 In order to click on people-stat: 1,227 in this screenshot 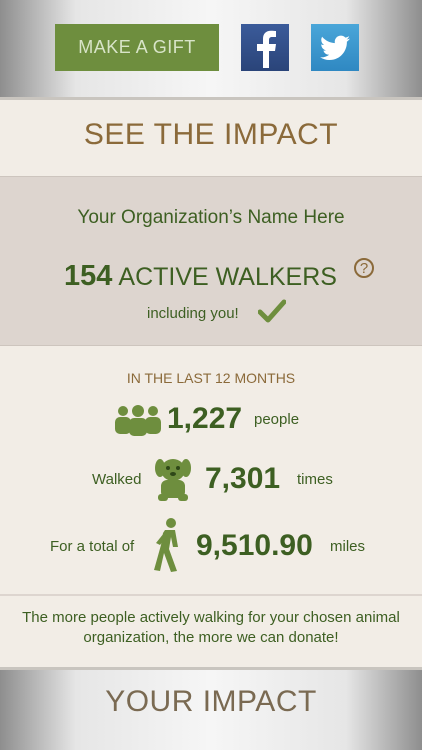, I will do `click(204, 419)`.